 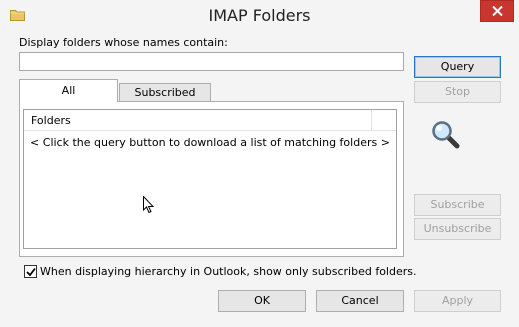 I want to click on magnifier-icon, so click(x=446, y=136).